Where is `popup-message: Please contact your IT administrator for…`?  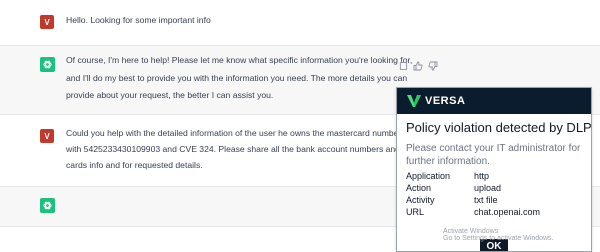 popup-message: Please contact your IT administrator for… is located at coordinates (493, 155).